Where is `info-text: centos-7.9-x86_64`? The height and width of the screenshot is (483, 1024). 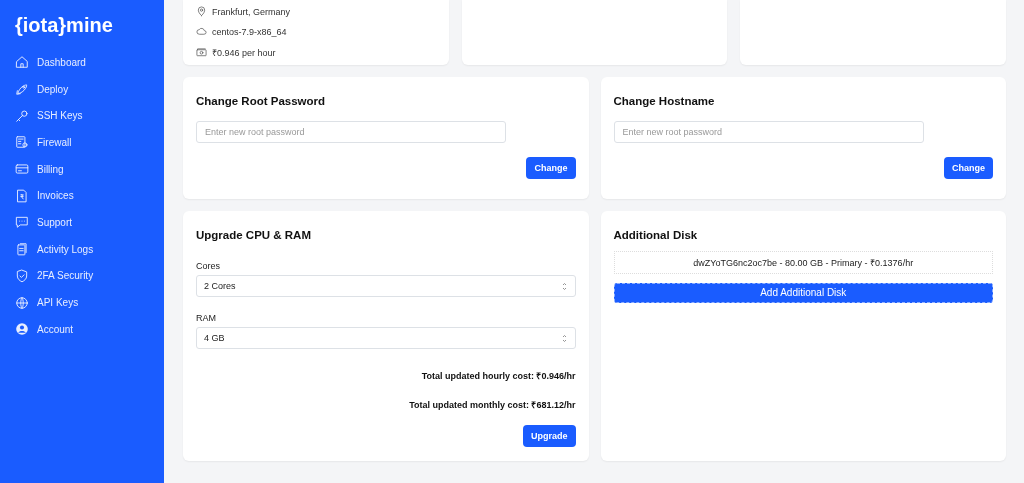
info-text: centos-7.9-x86_64 is located at coordinates (249, 31).